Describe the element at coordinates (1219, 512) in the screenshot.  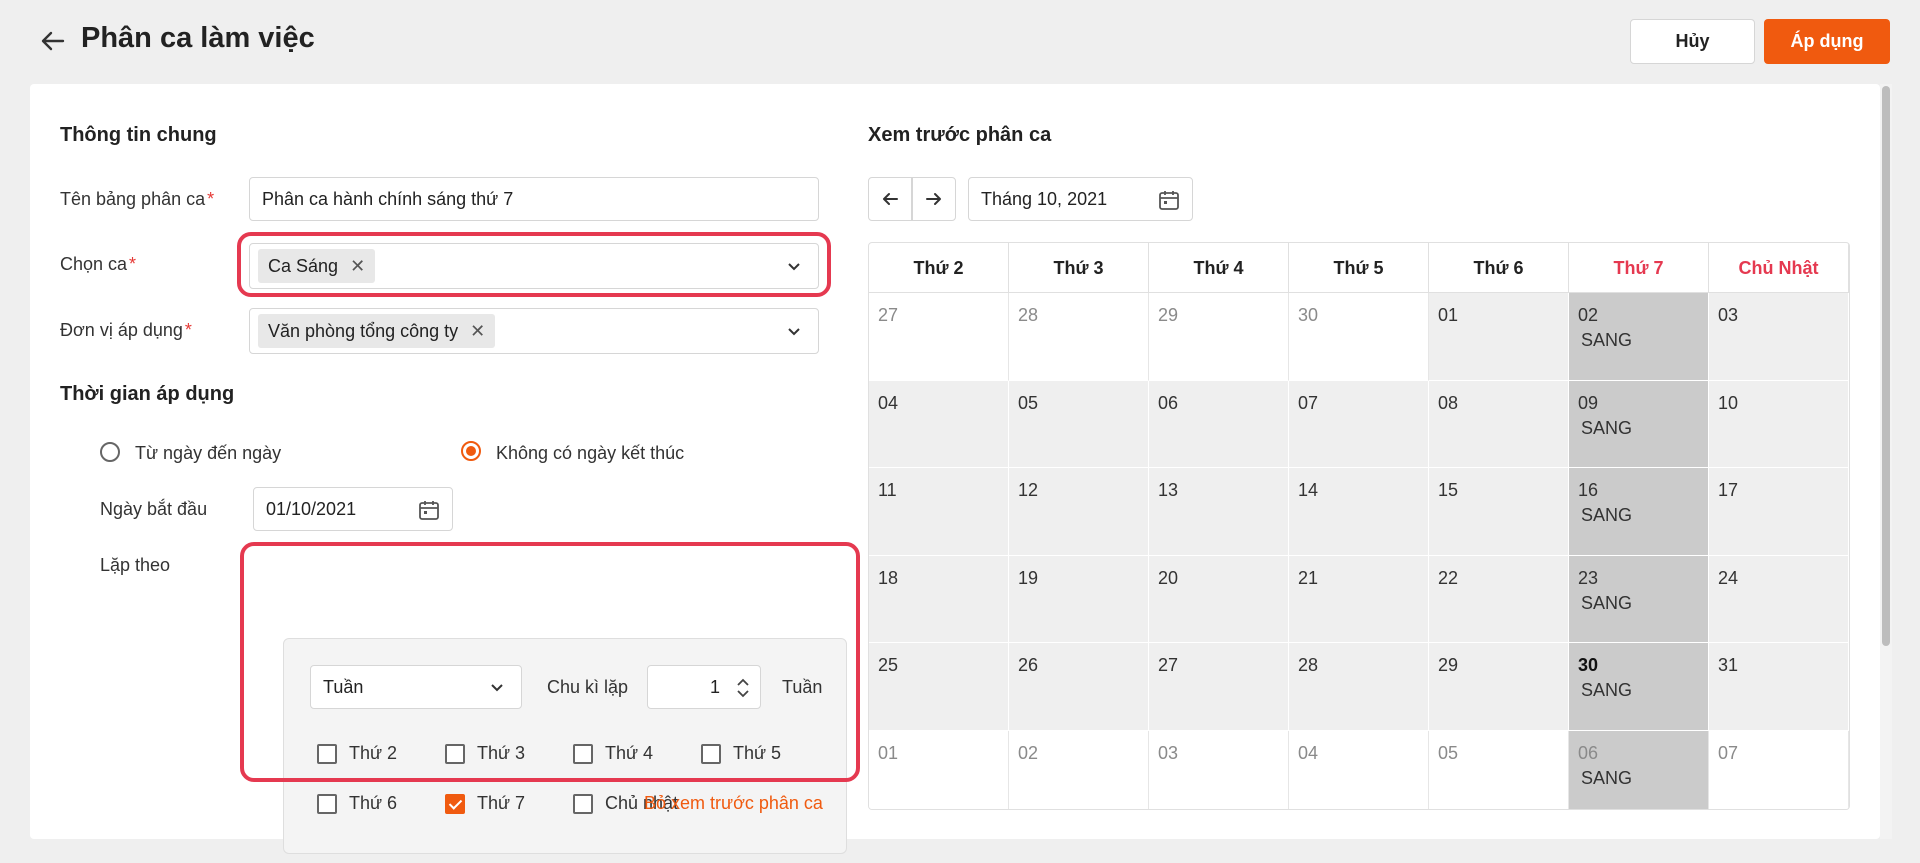
I see `calendar-day-cell: 13` at that location.